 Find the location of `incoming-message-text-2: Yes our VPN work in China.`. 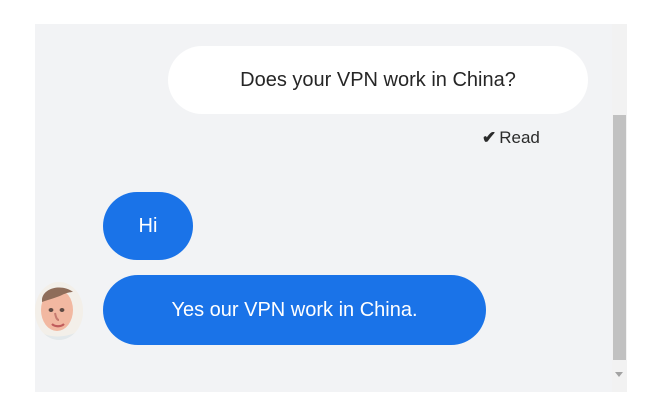

incoming-message-text-2: Yes our VPN work in China. is located at coordinates (294, 309).